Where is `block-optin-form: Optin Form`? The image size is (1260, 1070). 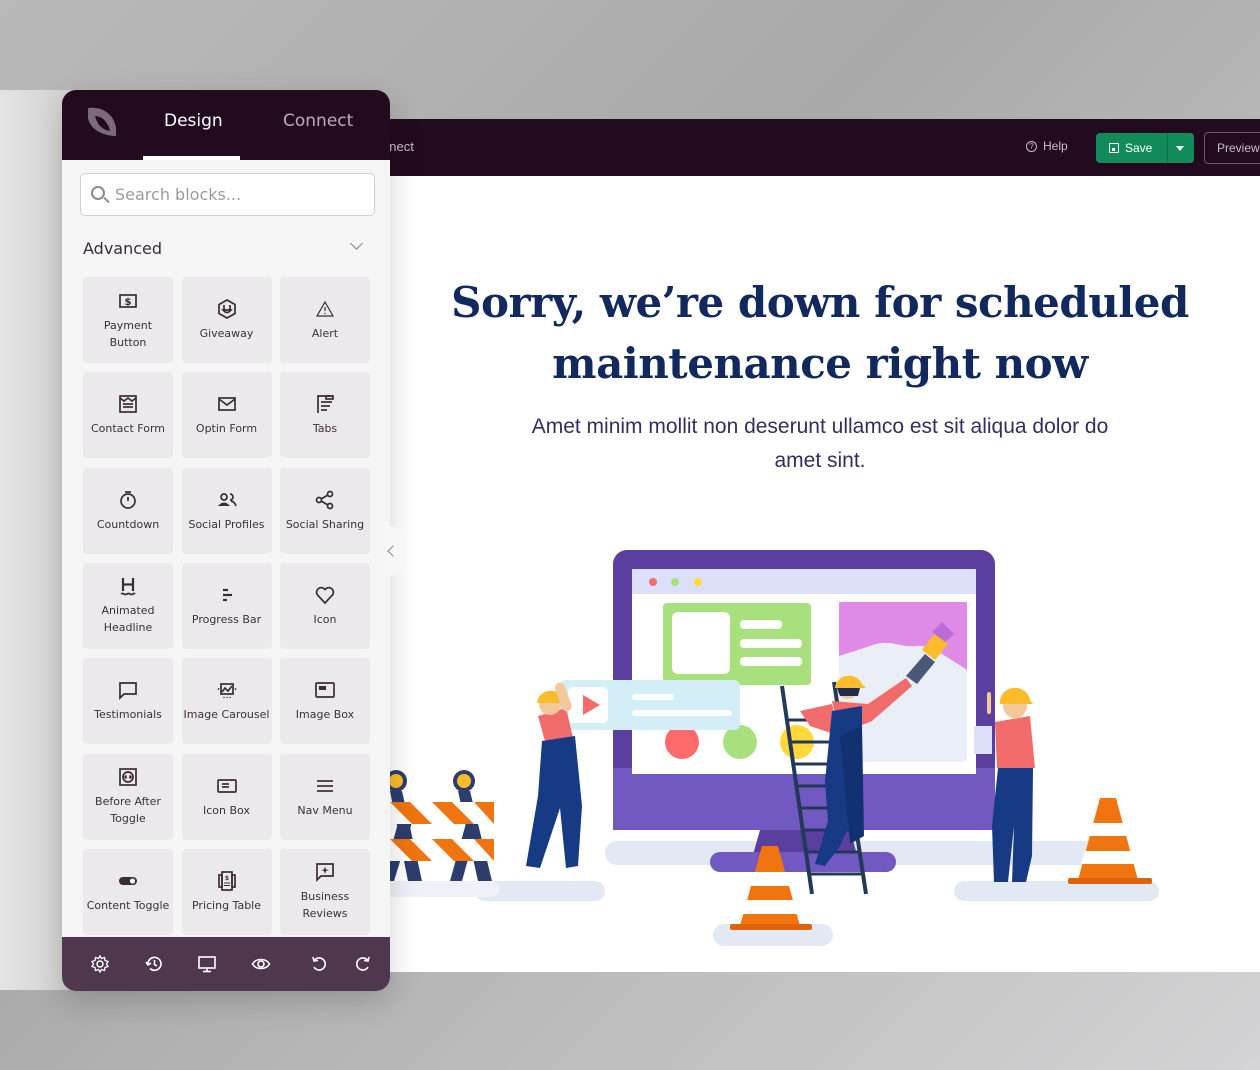
block-optin-form: Optin Form is located at coordinates (226, 415).